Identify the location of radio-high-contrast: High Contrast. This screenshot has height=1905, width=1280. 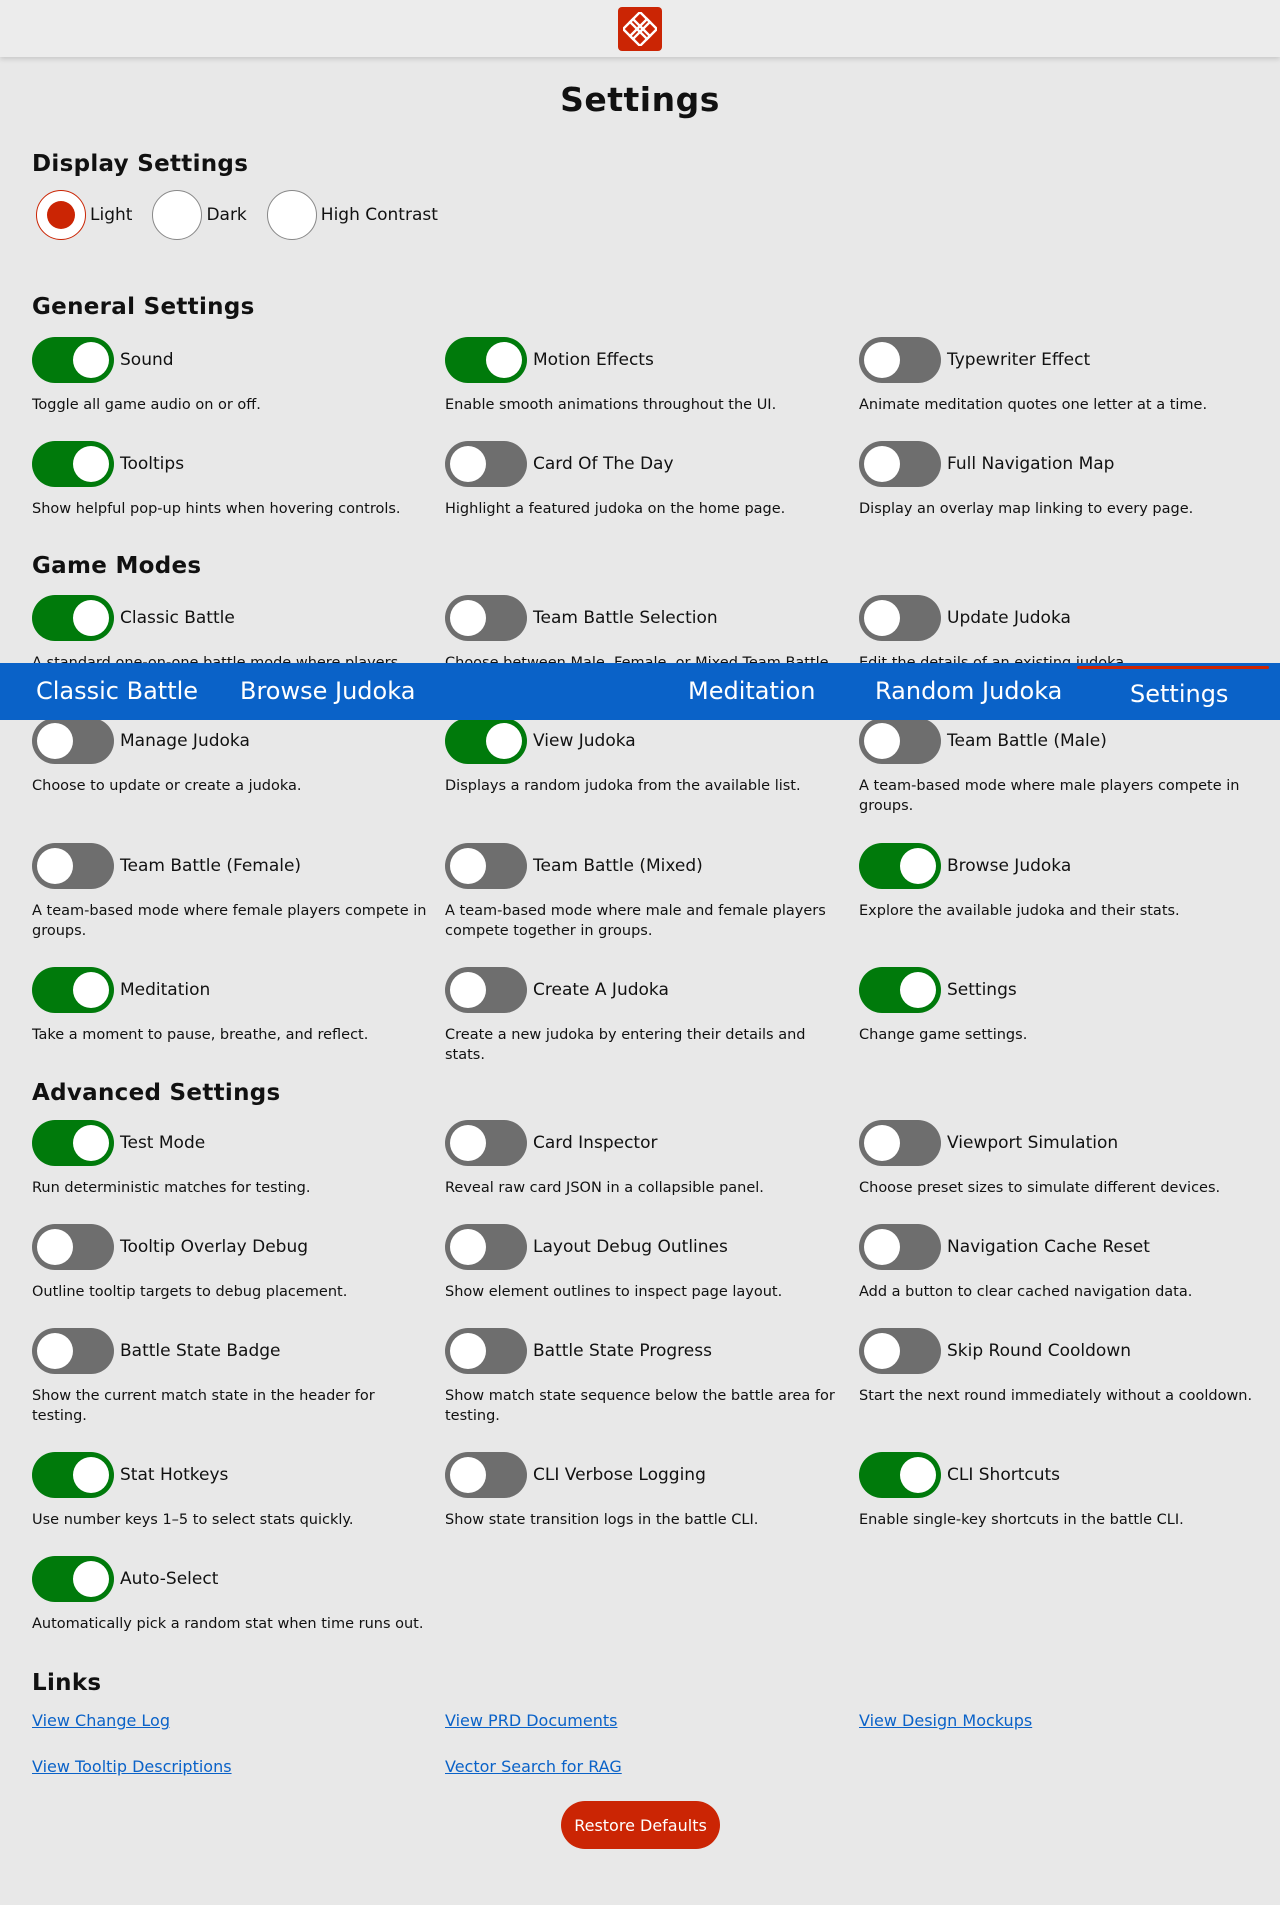
(352, 215).